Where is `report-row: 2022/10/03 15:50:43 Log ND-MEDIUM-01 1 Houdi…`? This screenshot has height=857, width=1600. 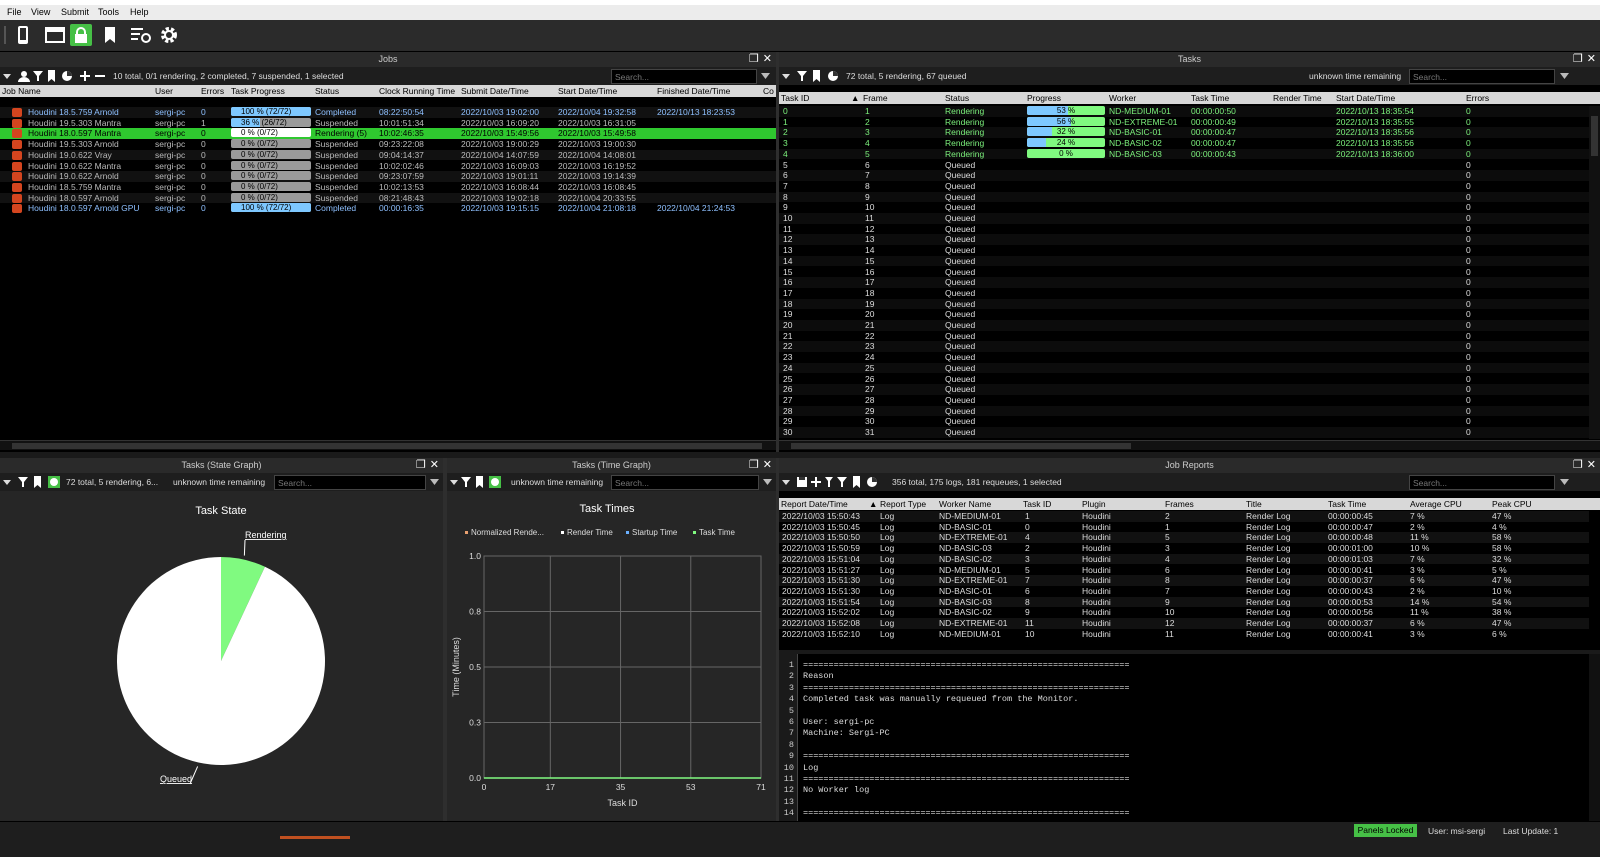 report-row: 2022/10/03 15:50:43 Log ND-MEDIUM-01 1 Houdi… is located at coordinates (1184, 516).